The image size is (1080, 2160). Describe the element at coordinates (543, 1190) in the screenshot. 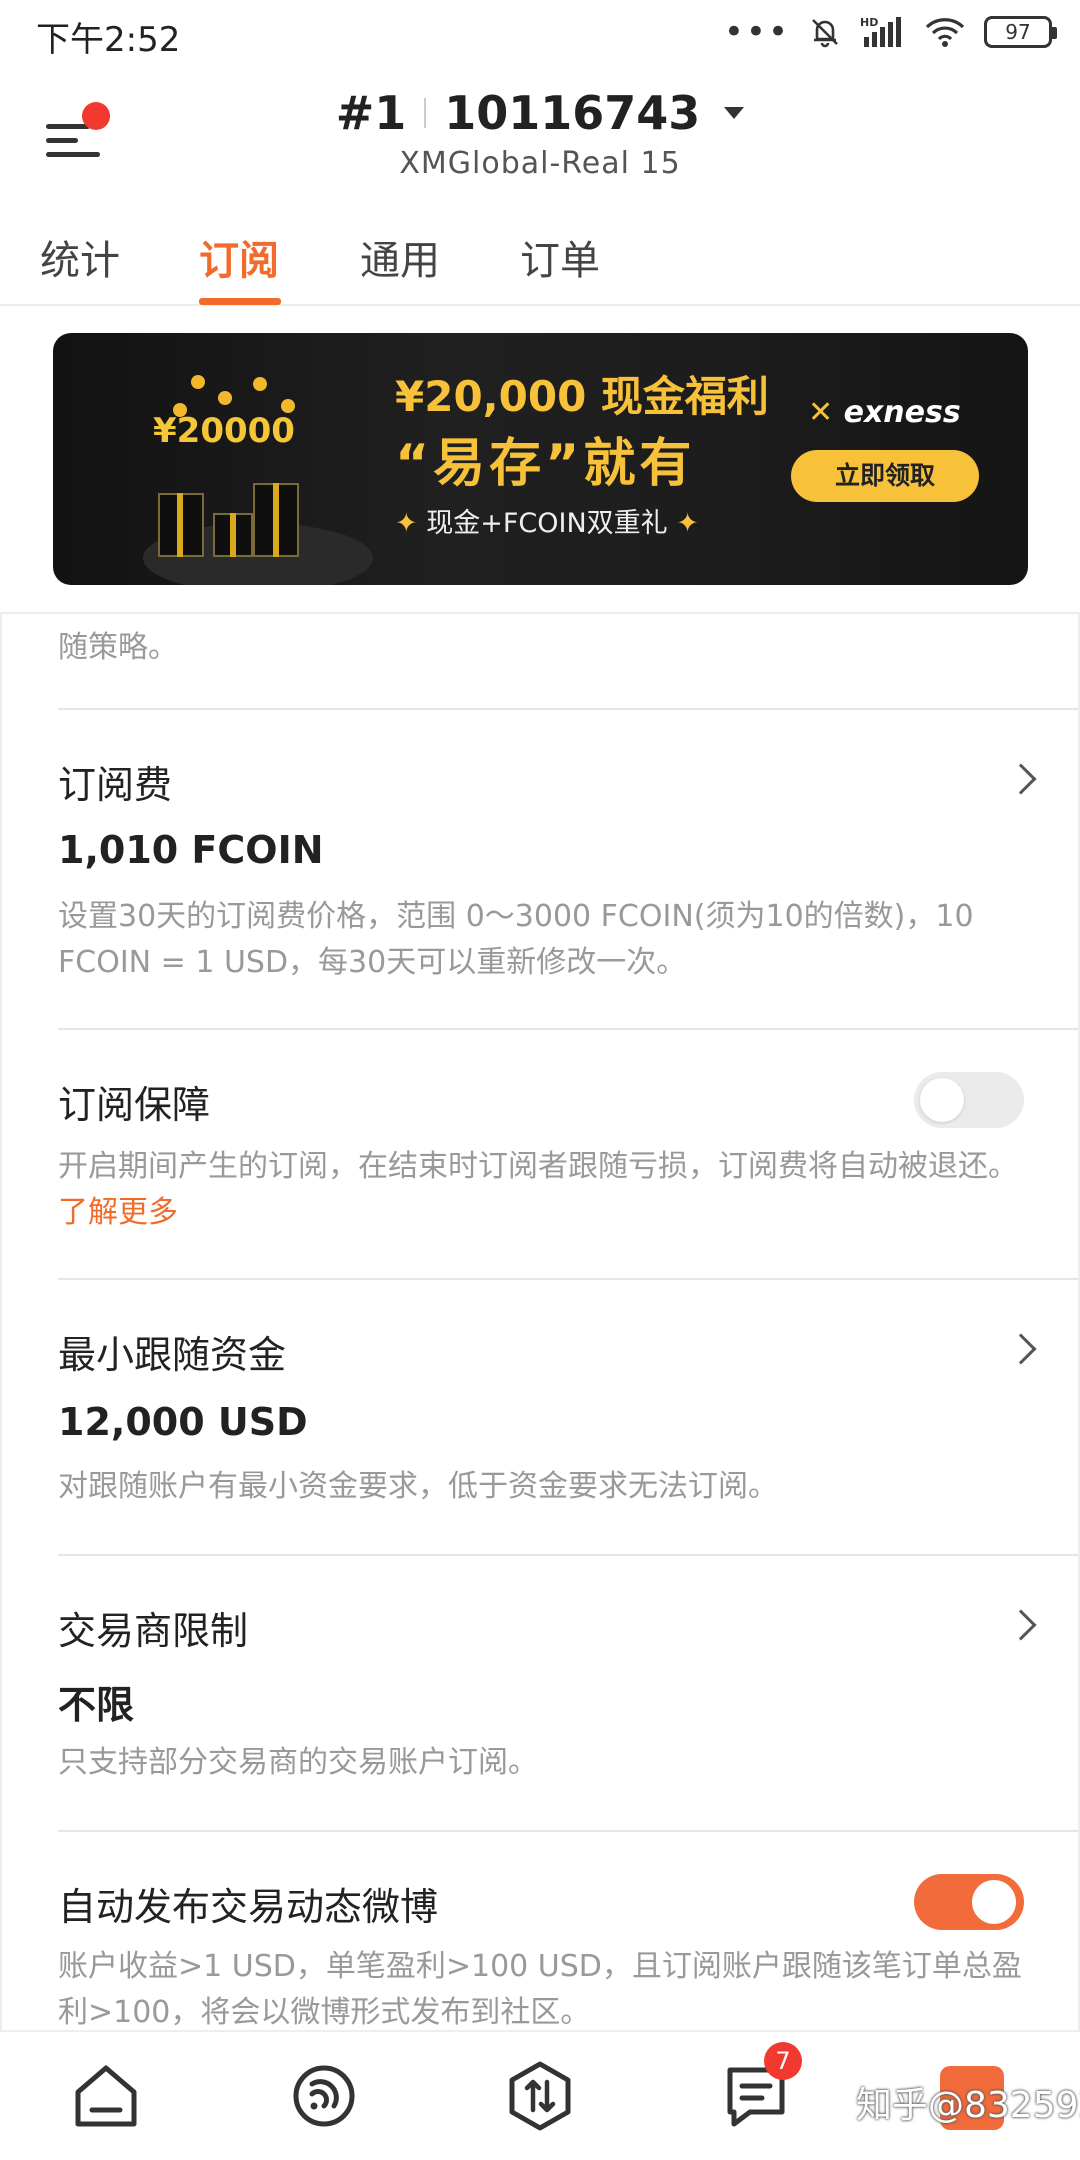

I see `section-desc: 开启期间产生的订阅，在结束时订阅者跟随亏损，订阅费将自动被退还。 了解更多` at that location.